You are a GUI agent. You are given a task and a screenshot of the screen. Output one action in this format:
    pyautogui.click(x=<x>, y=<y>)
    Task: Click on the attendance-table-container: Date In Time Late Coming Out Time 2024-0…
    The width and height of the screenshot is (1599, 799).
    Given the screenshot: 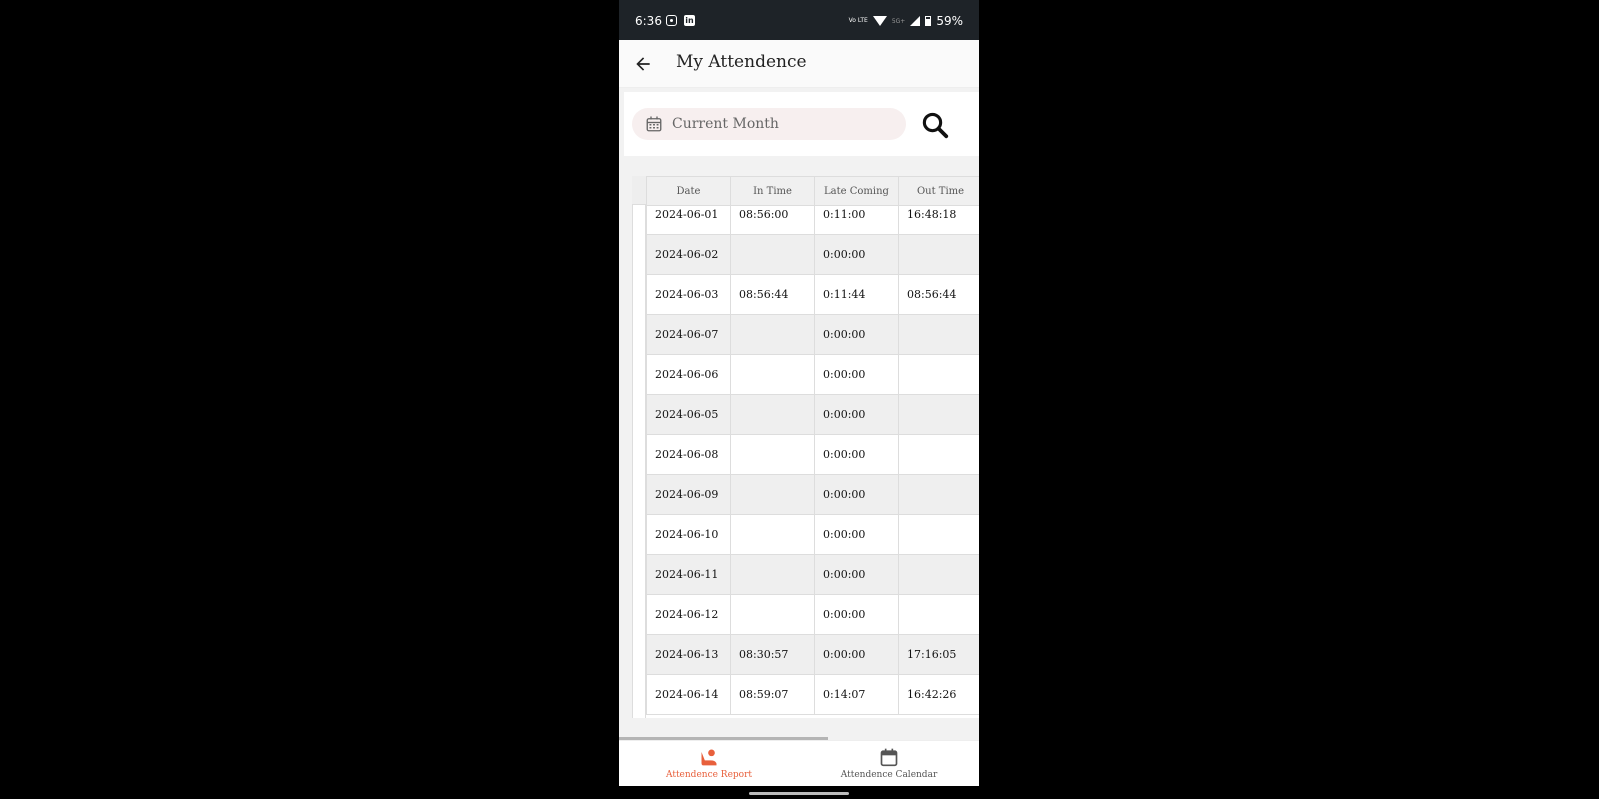 What is the action you would take?
    pyautogui.click(x=805, y=447)
    